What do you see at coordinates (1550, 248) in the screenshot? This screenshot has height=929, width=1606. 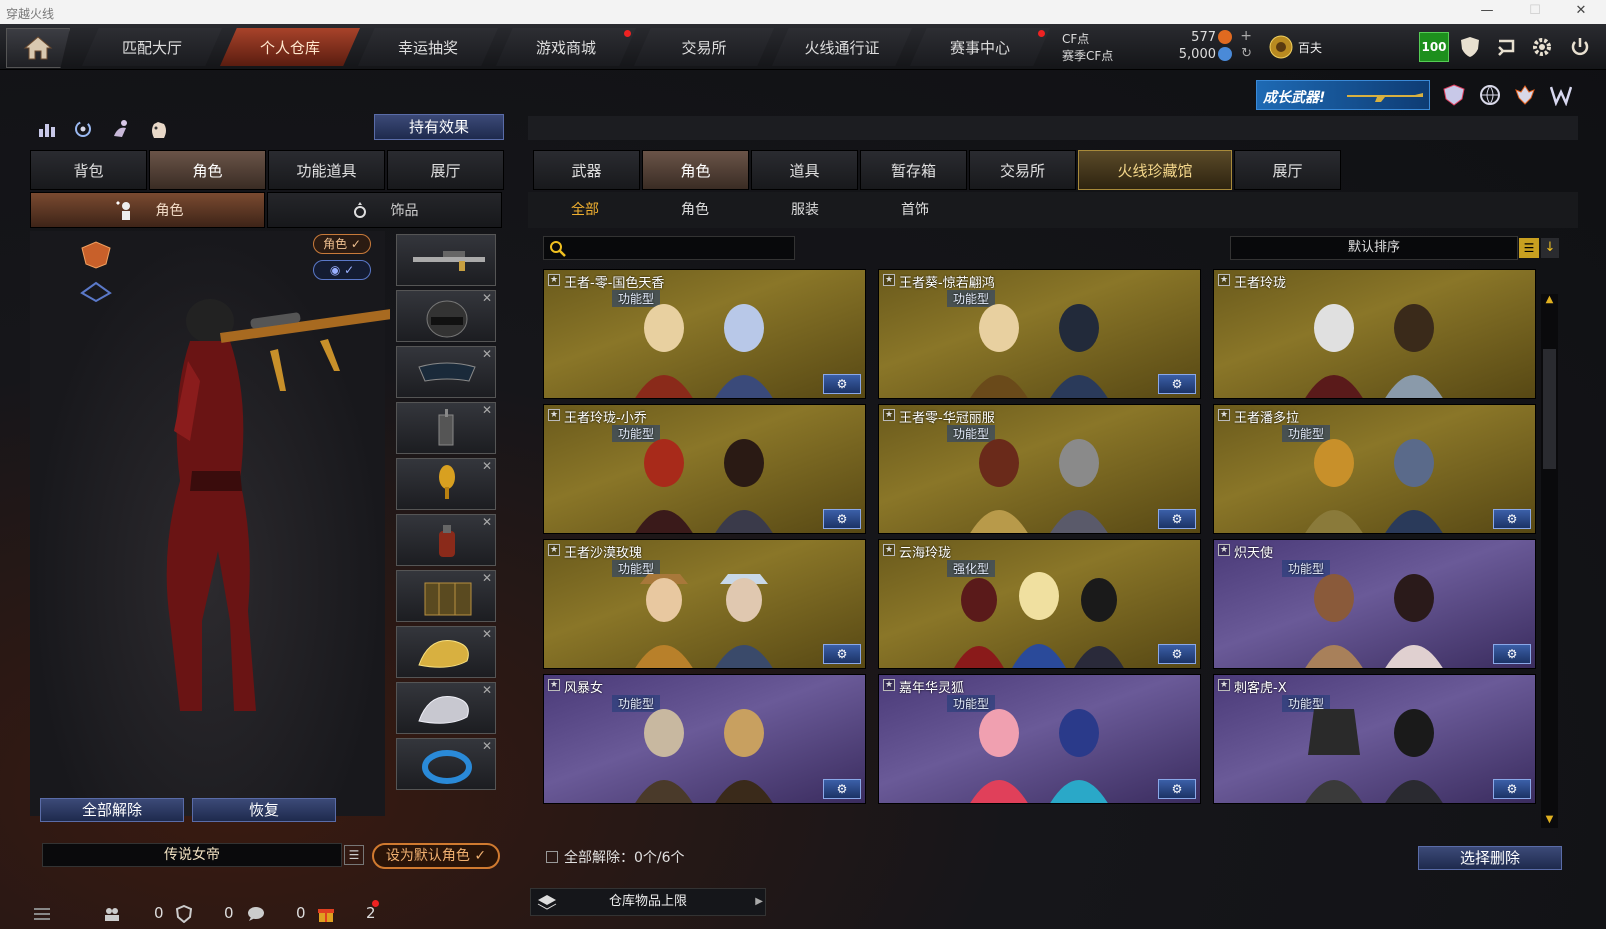 I see `sort-direction-icon: ↓` at bounding box center [1550, 248].